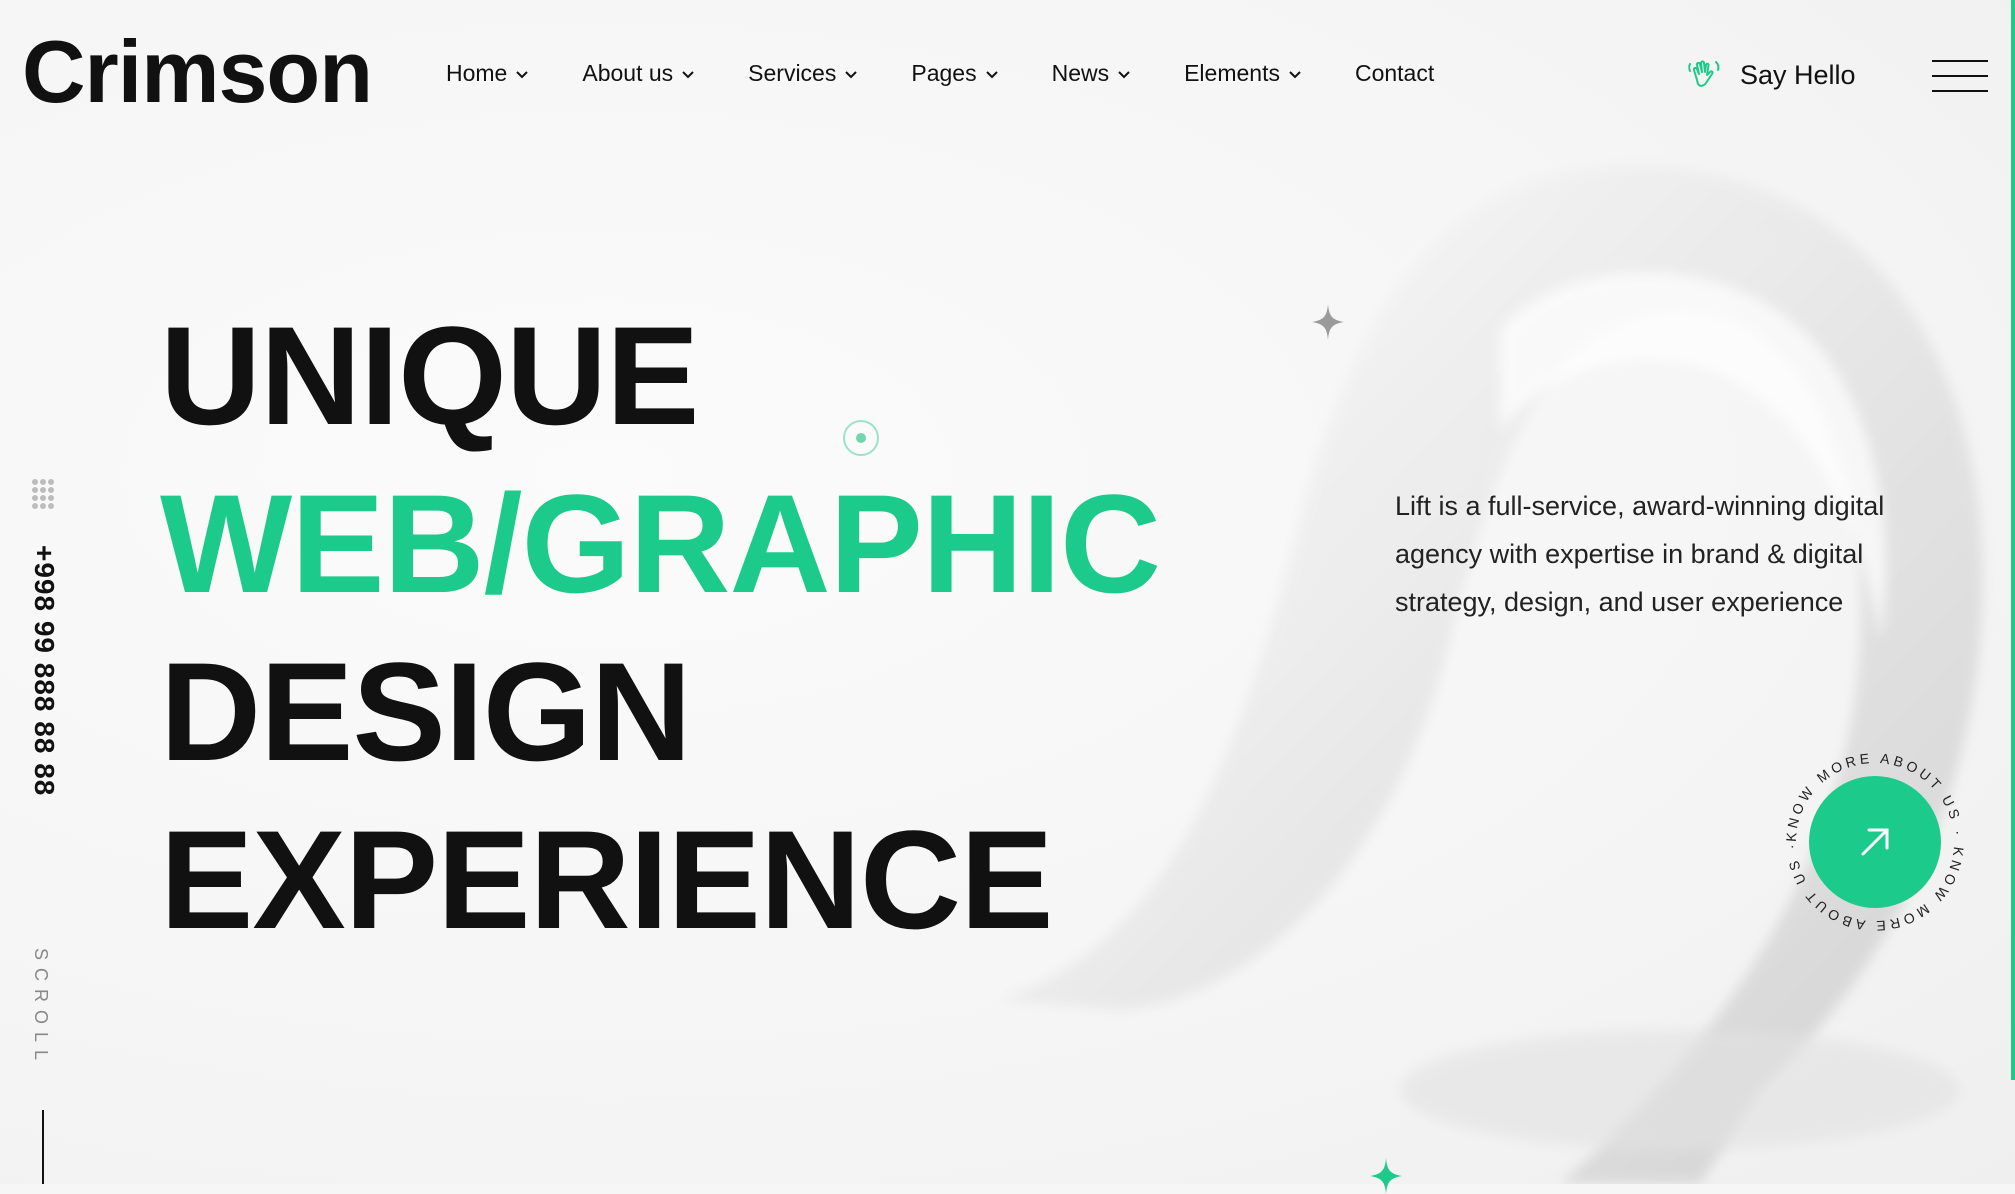 The image size is (2015, 1194). What do you see at coordinates (1704, 73) in the screenshot?
I see `waving-hand-icon` at bounding box center [1704, 73].